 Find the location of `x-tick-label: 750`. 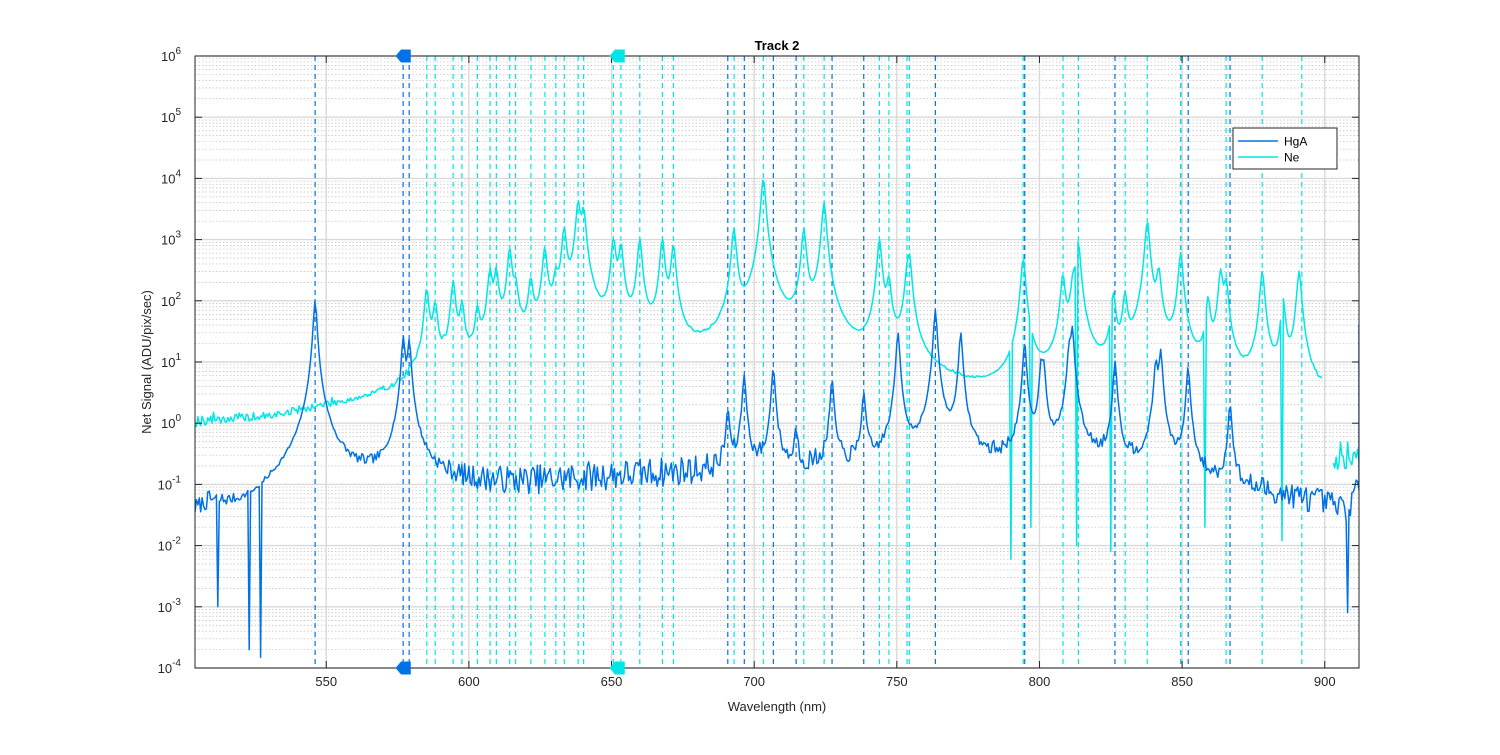

x-tick-label: 750 is located at coordinates (897, 681).